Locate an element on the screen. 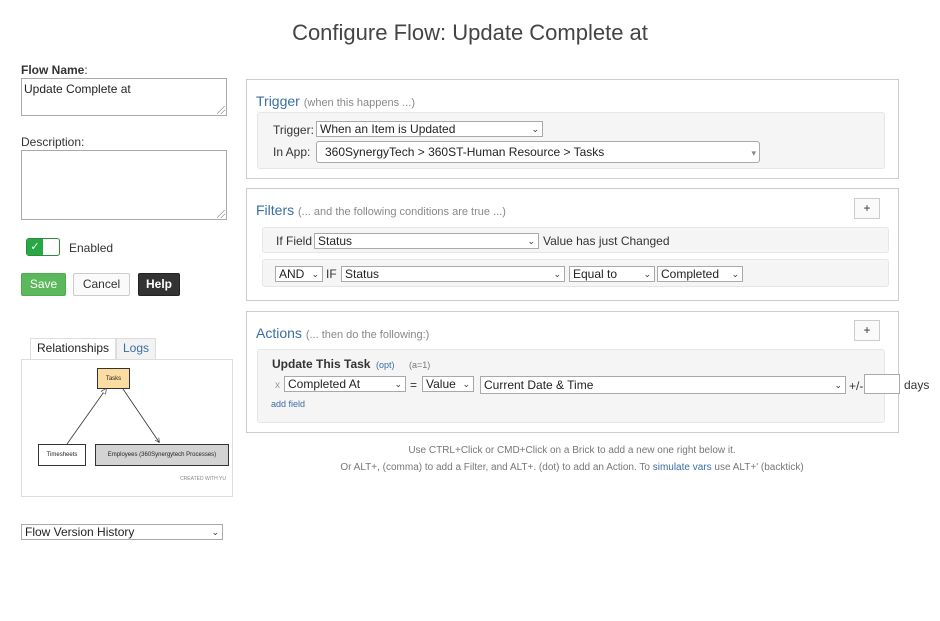  add-filter-button: + is located at coordinates (867, 208).